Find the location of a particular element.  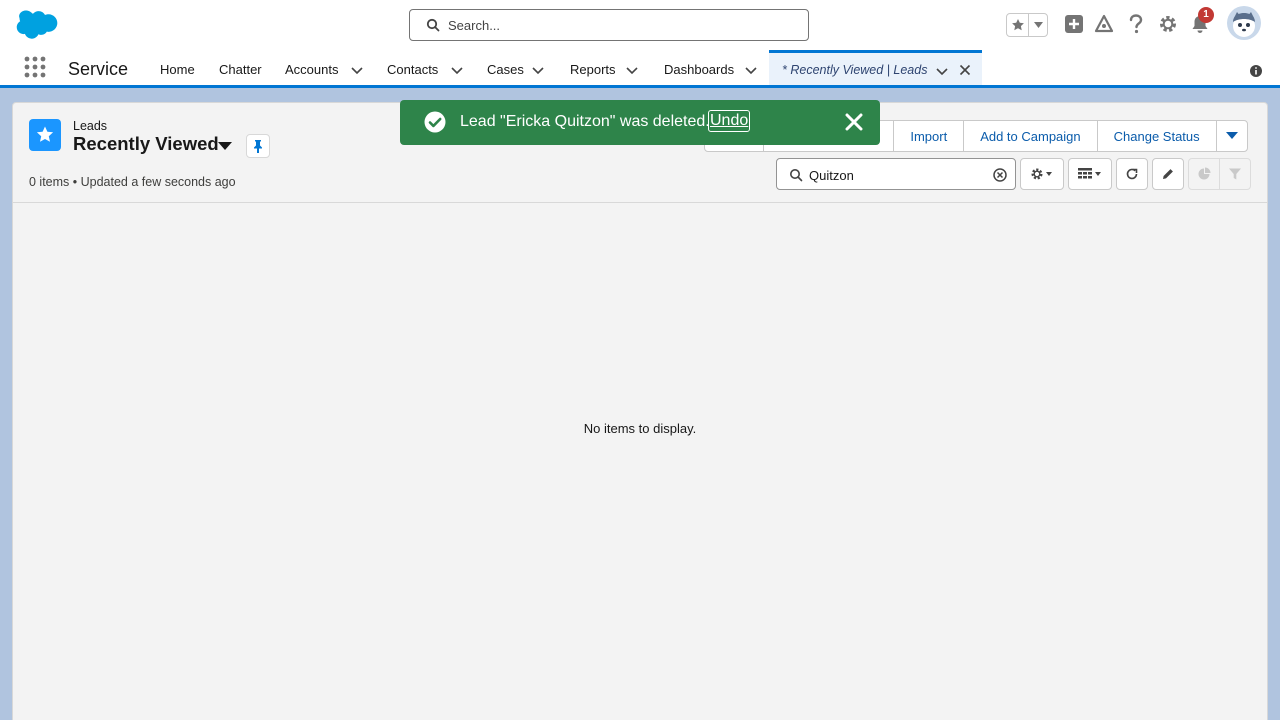

list-search-icon is located at coordinates (796, 175).